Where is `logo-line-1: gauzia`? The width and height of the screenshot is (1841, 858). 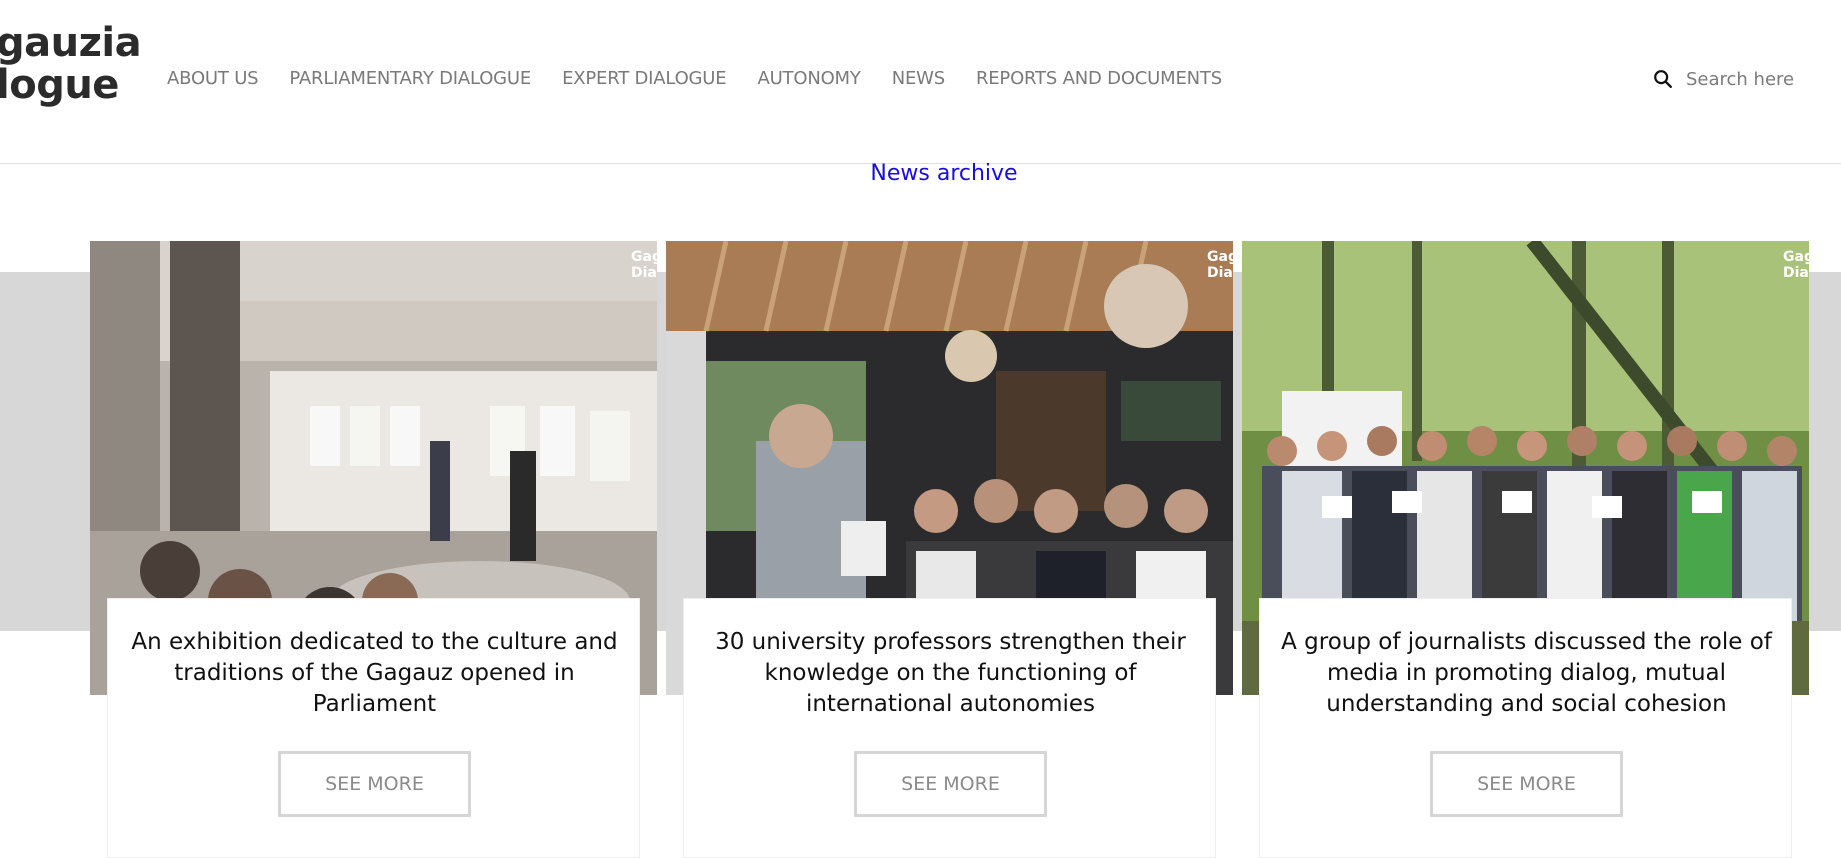 logo-line-1: gauzia is located at coordinates (71, 43).